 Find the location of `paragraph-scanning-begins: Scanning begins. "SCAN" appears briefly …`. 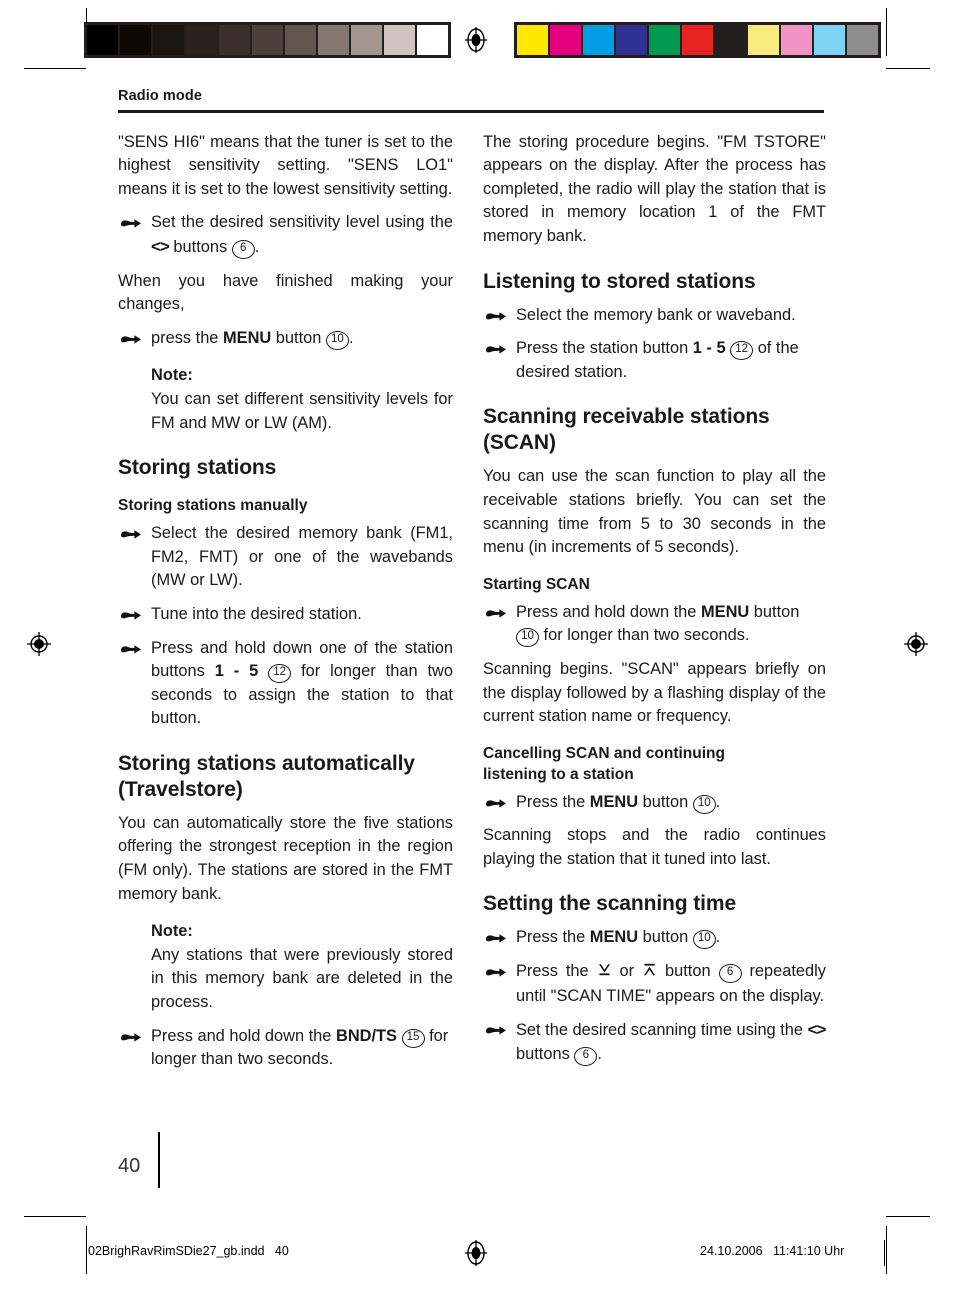

paragraph-scanning-begins: Scanning begins. "SCAN" appears briefly … is located at coordinates (654, 692).